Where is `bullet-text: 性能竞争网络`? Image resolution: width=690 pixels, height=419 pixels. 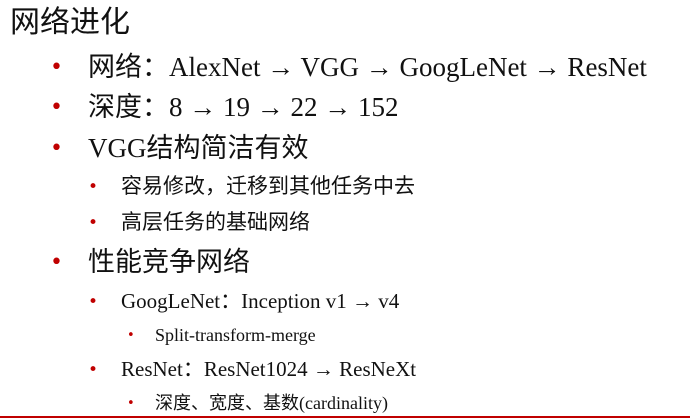
bullet-text: 性能竞争网络 is located at coordinates (169, 262).